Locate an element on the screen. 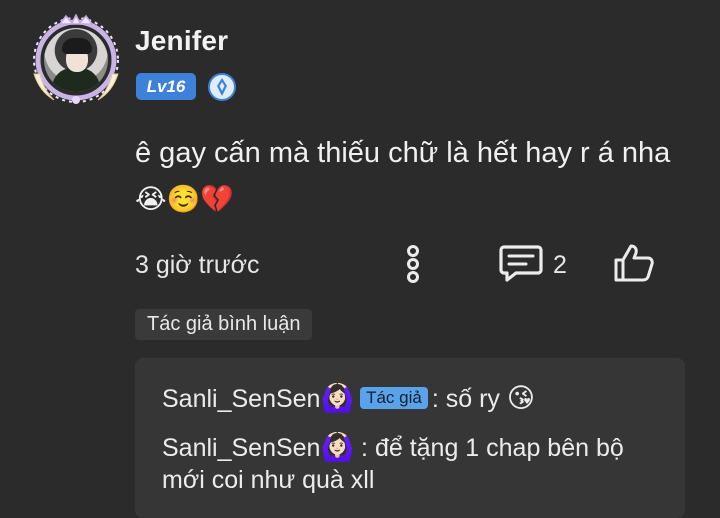  avatar is located at coordinates (76, 60).